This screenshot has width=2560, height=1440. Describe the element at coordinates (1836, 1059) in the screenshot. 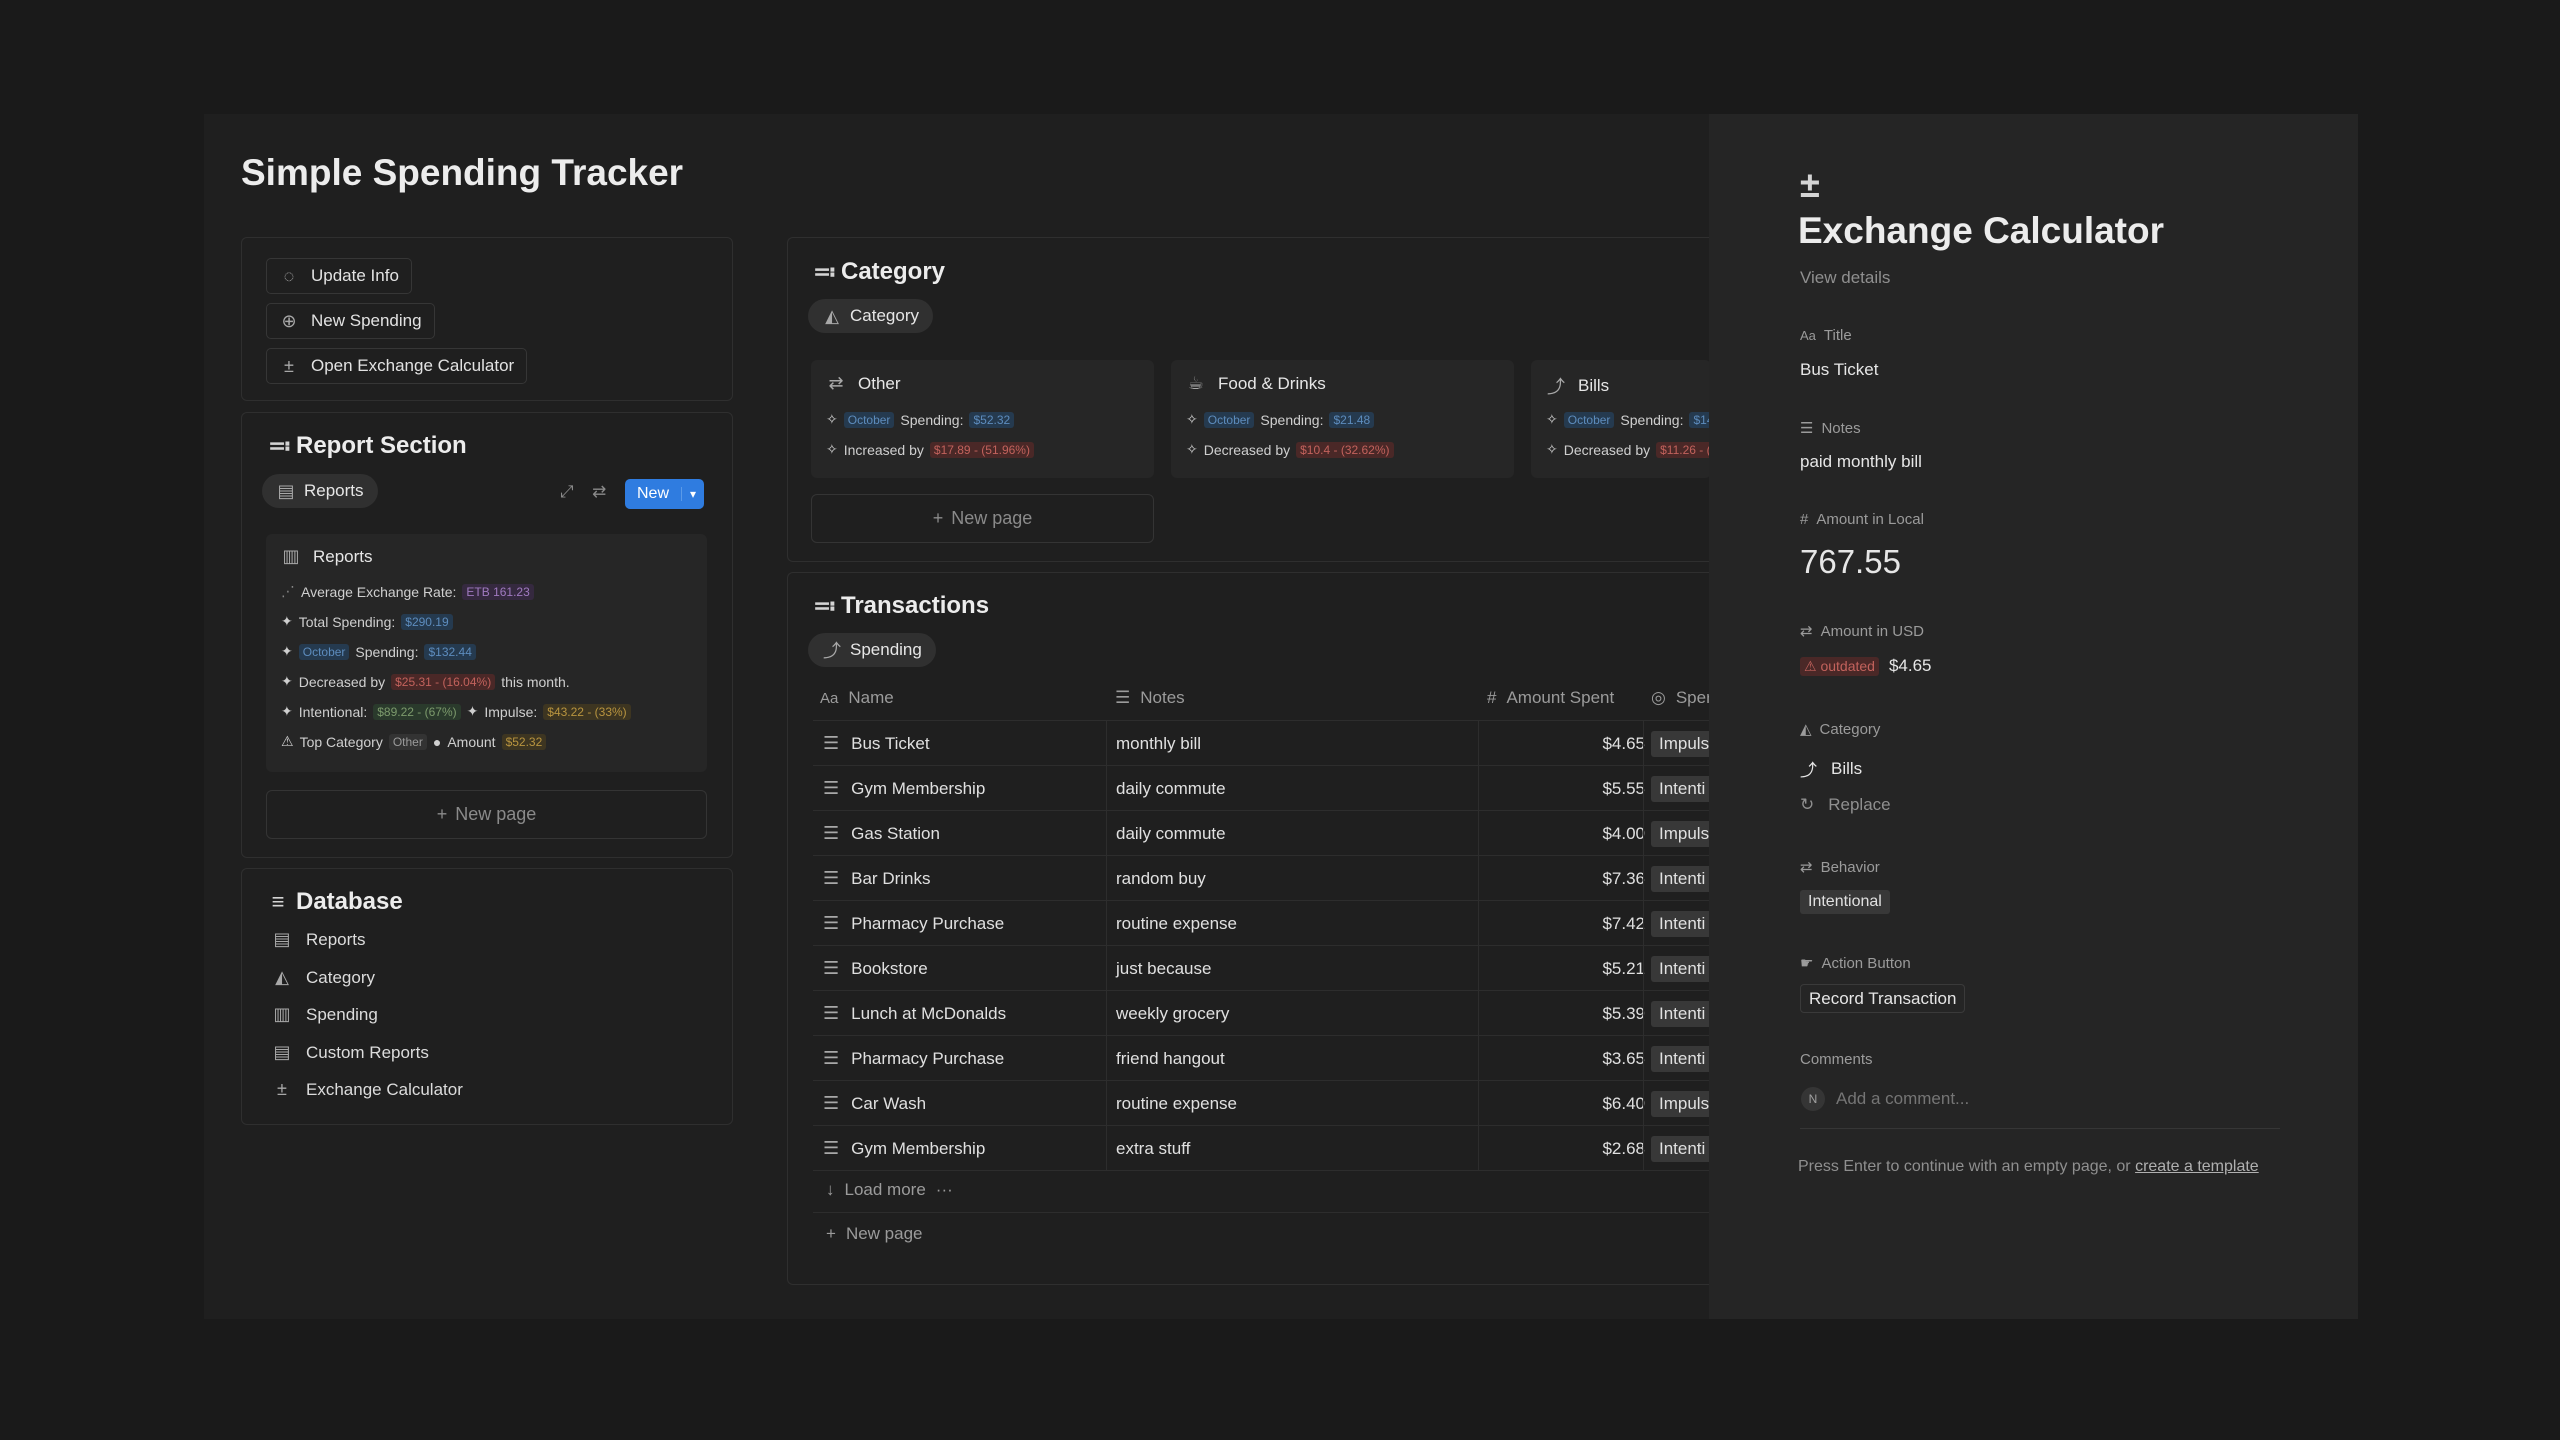

I see `comments-label: Comments` at that location.